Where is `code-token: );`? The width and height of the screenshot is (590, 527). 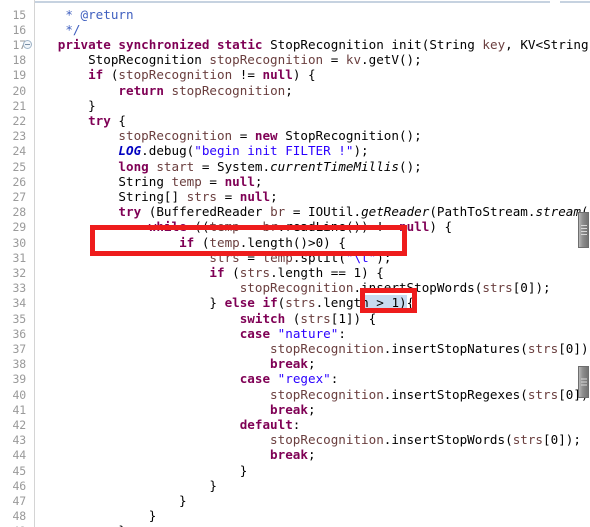 code-token: ); is located at coordinates (384, 257).